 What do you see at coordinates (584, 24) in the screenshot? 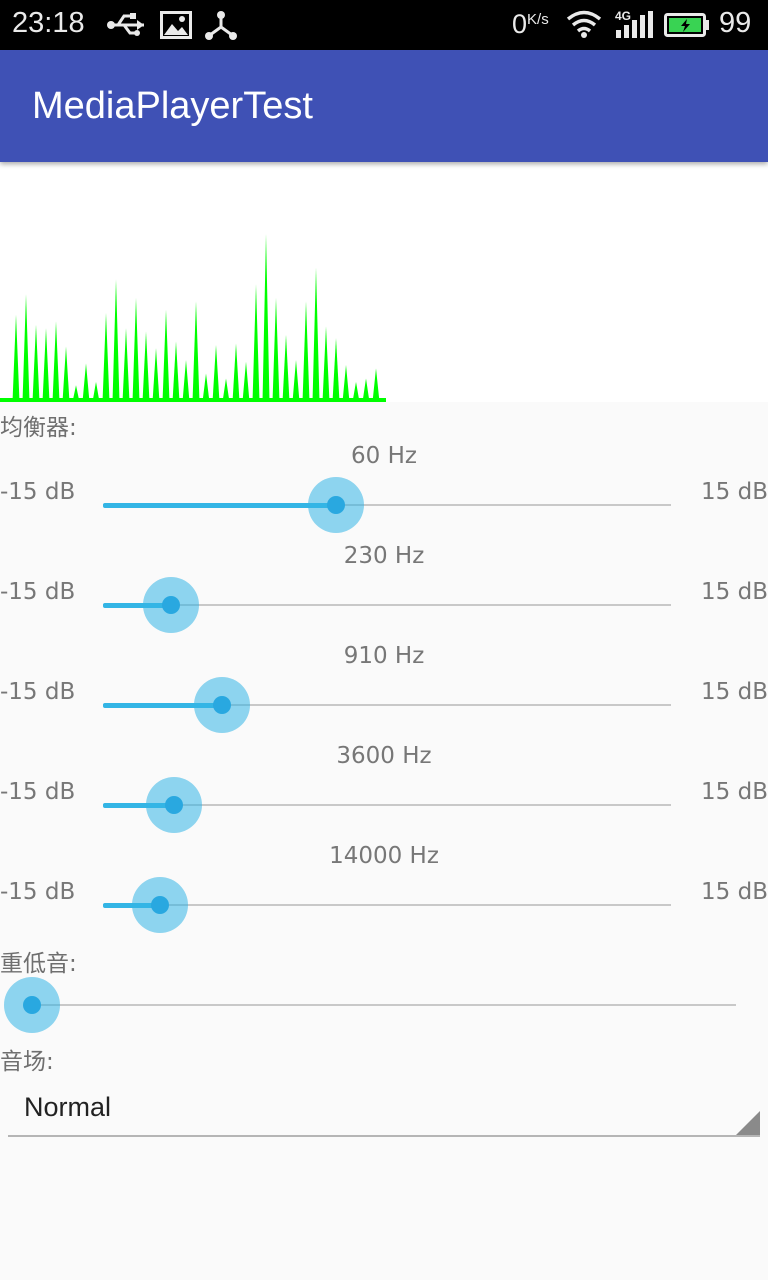
I see `wifi-icon` at bounding box center [584, 24].